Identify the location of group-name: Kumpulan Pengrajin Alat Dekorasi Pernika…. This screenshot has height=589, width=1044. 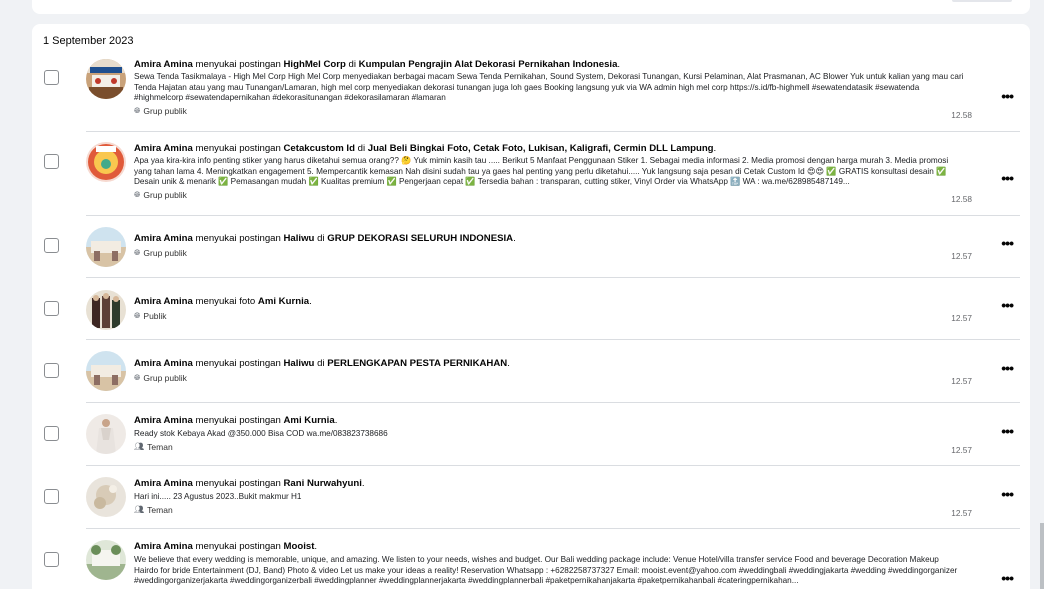
(488, 64).